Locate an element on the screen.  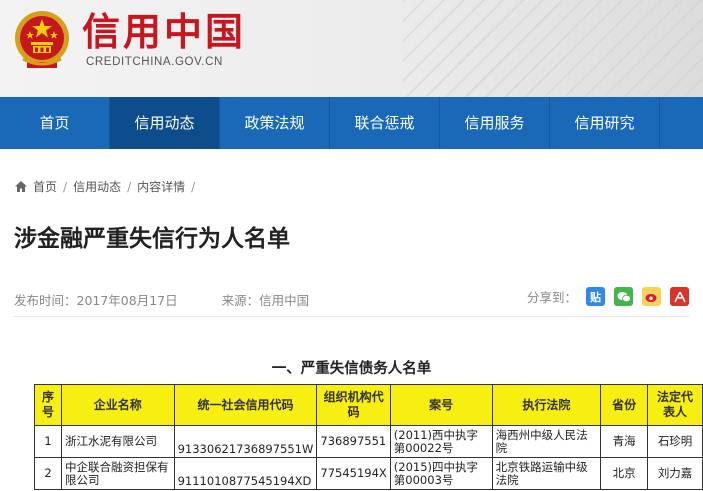
cell-credit-code: 91330621736897551W is located at coordinates (245, 441).